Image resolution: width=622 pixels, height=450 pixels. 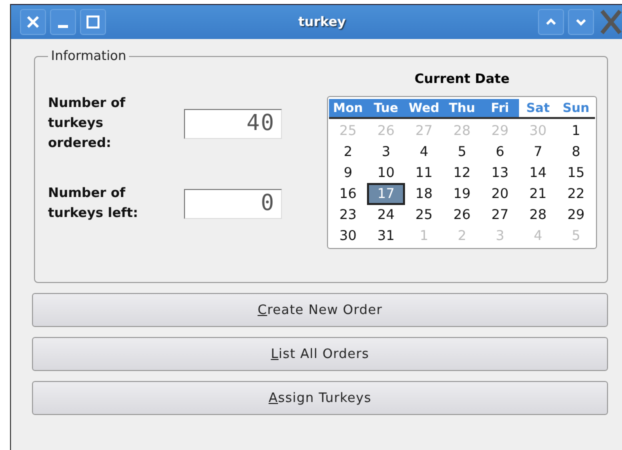 What do you see at coordinates (500, 215) in the screenshot?
I see `calendar-day: 27` at bounding box center [500, 215].